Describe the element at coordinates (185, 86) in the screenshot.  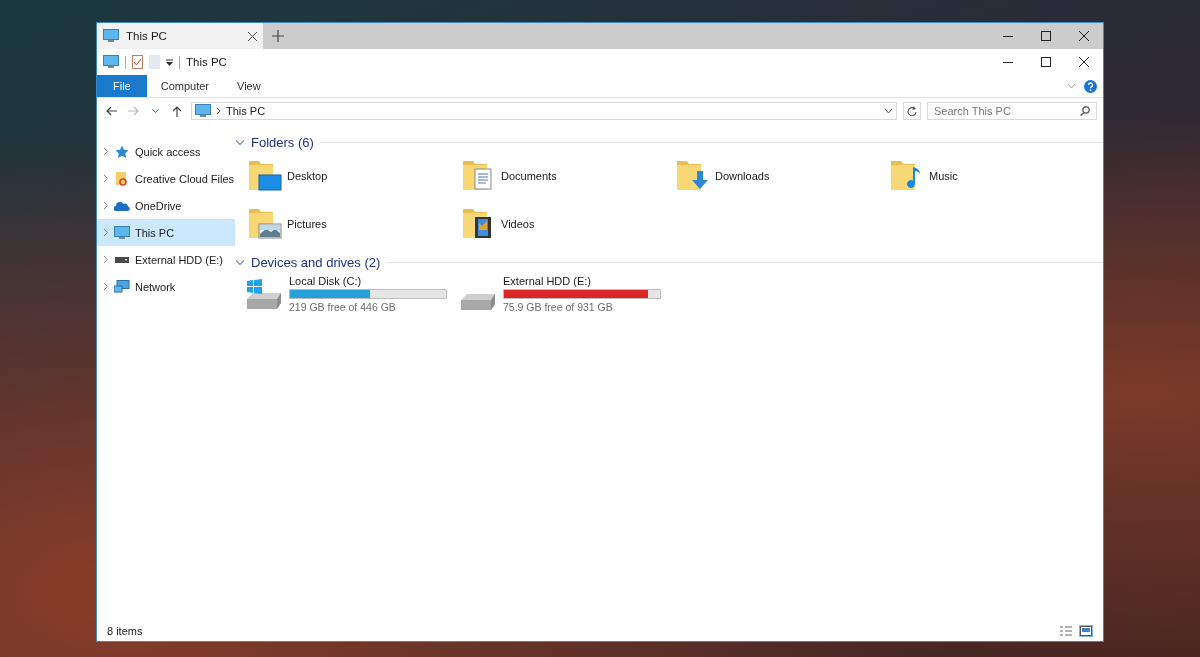
I see `ribbon-tab: Computer` at that location.